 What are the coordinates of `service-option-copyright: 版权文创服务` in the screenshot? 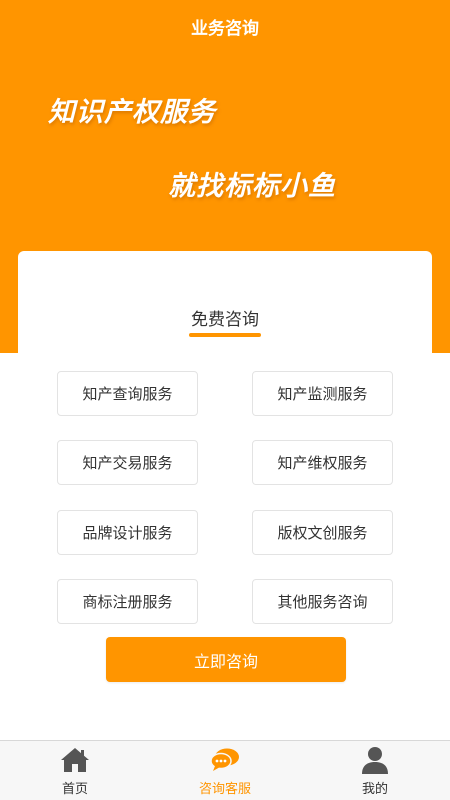 It's located at (322, 532).